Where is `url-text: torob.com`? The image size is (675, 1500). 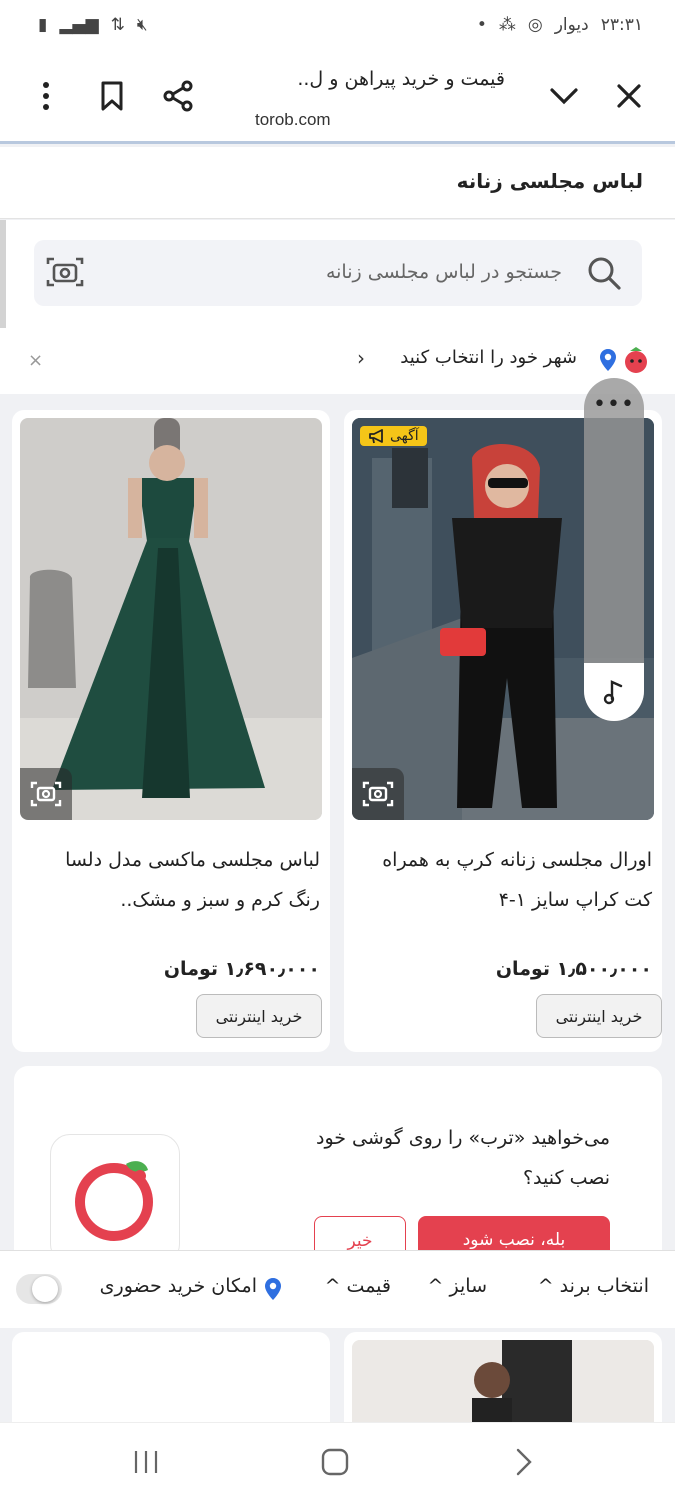
url-text: torob.com is located at coordinates (293, 120).